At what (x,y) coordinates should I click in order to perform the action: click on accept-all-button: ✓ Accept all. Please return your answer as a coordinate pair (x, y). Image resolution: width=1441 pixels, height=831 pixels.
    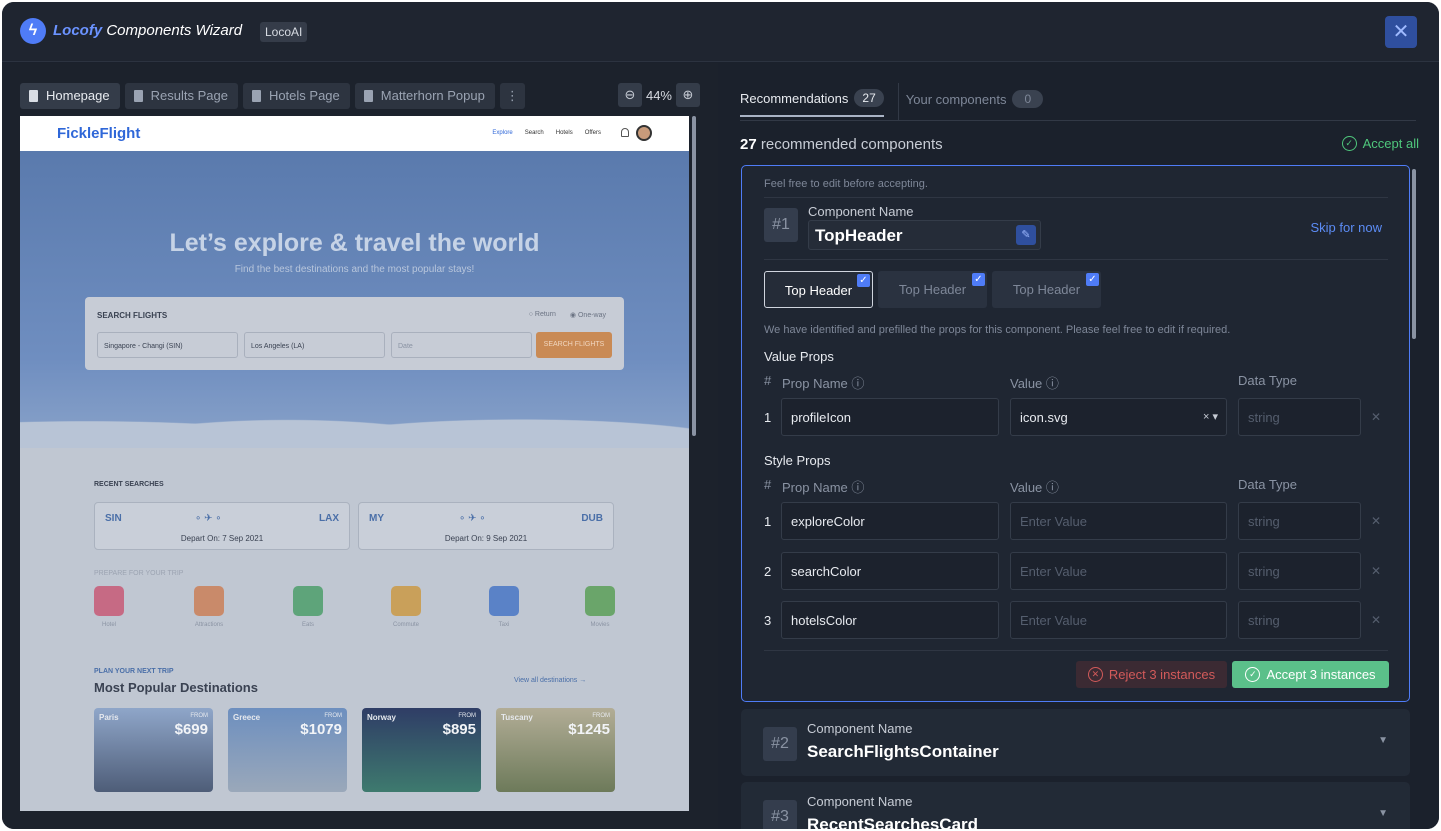
    Looking at the image, I should click on (1380, 143).